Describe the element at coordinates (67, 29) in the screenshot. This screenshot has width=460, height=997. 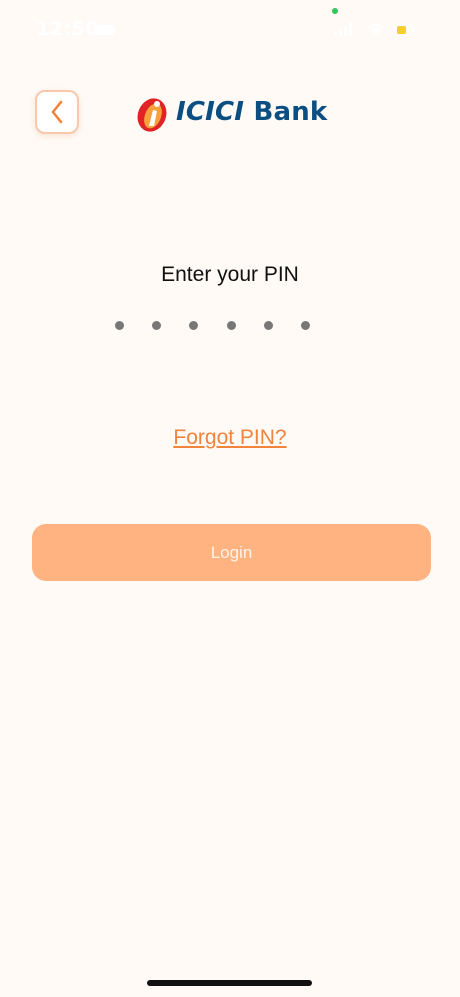
I see `status-time: 12:50` at that location.